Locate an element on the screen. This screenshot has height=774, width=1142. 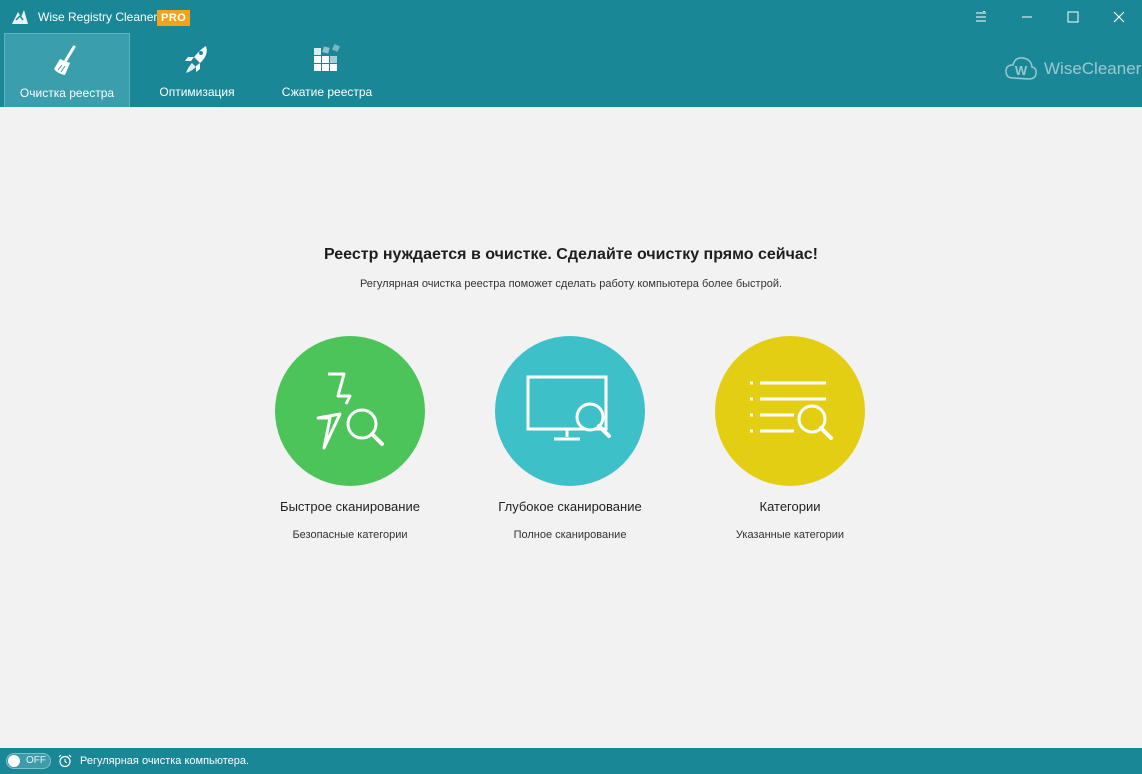
categories-card: Категории Указанные категории is located at coordinates (790, 438).